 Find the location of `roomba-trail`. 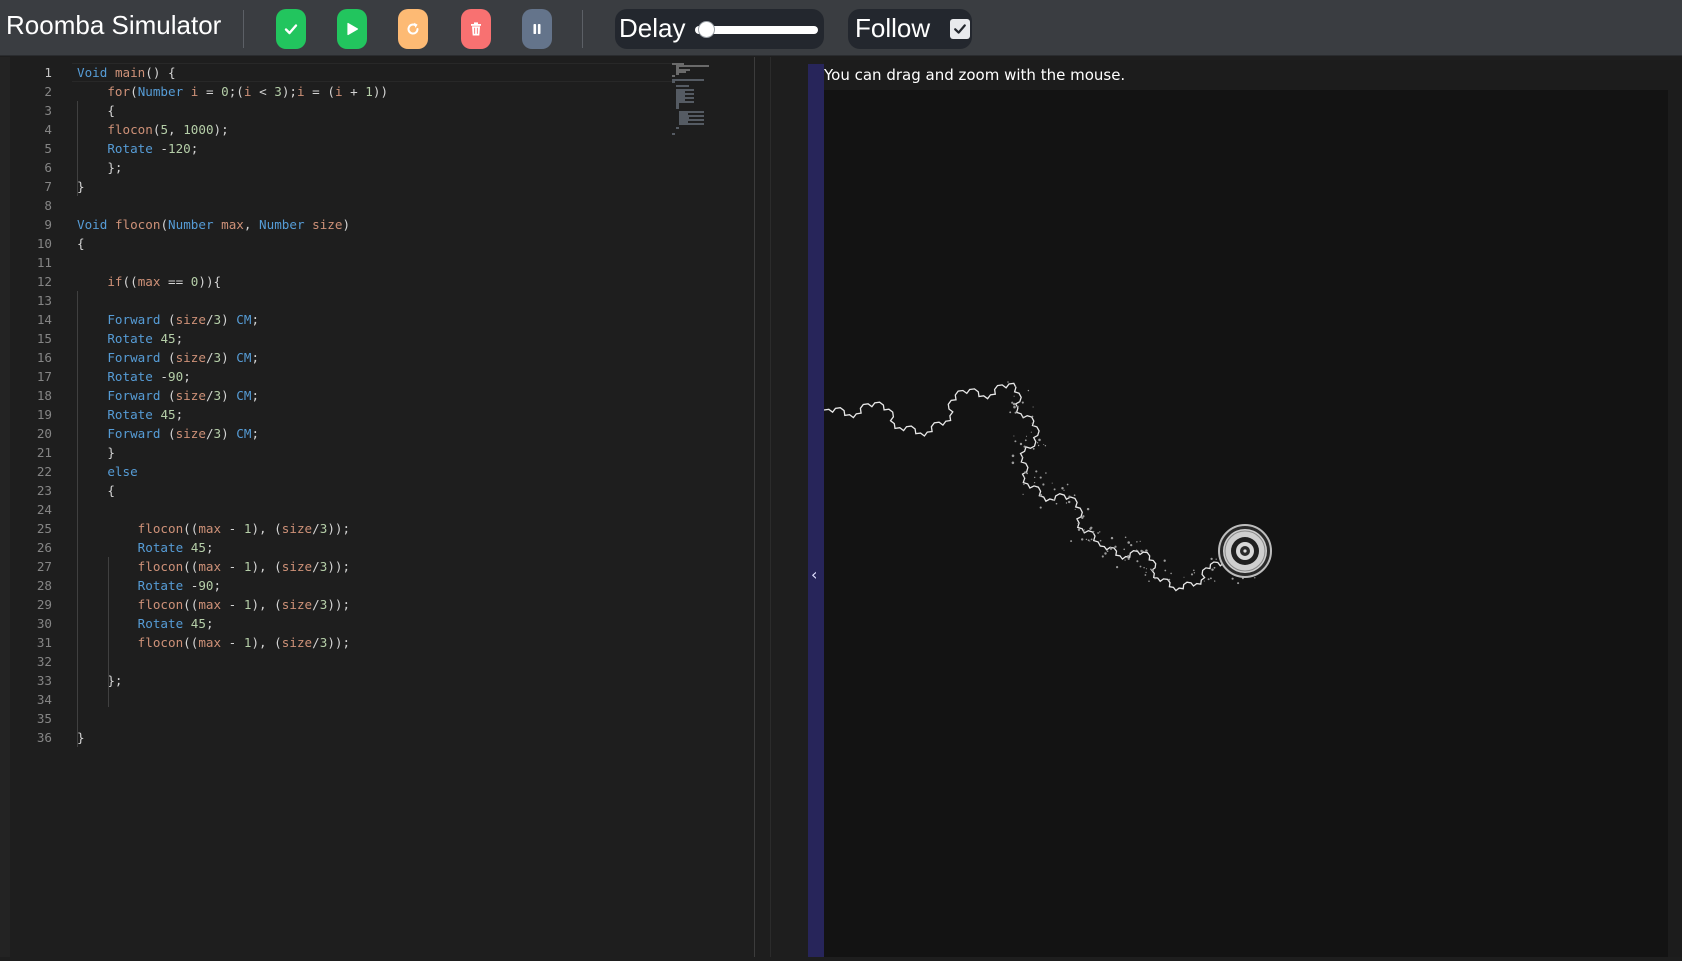

roomba-trail is located at coordinates (1042, 487).